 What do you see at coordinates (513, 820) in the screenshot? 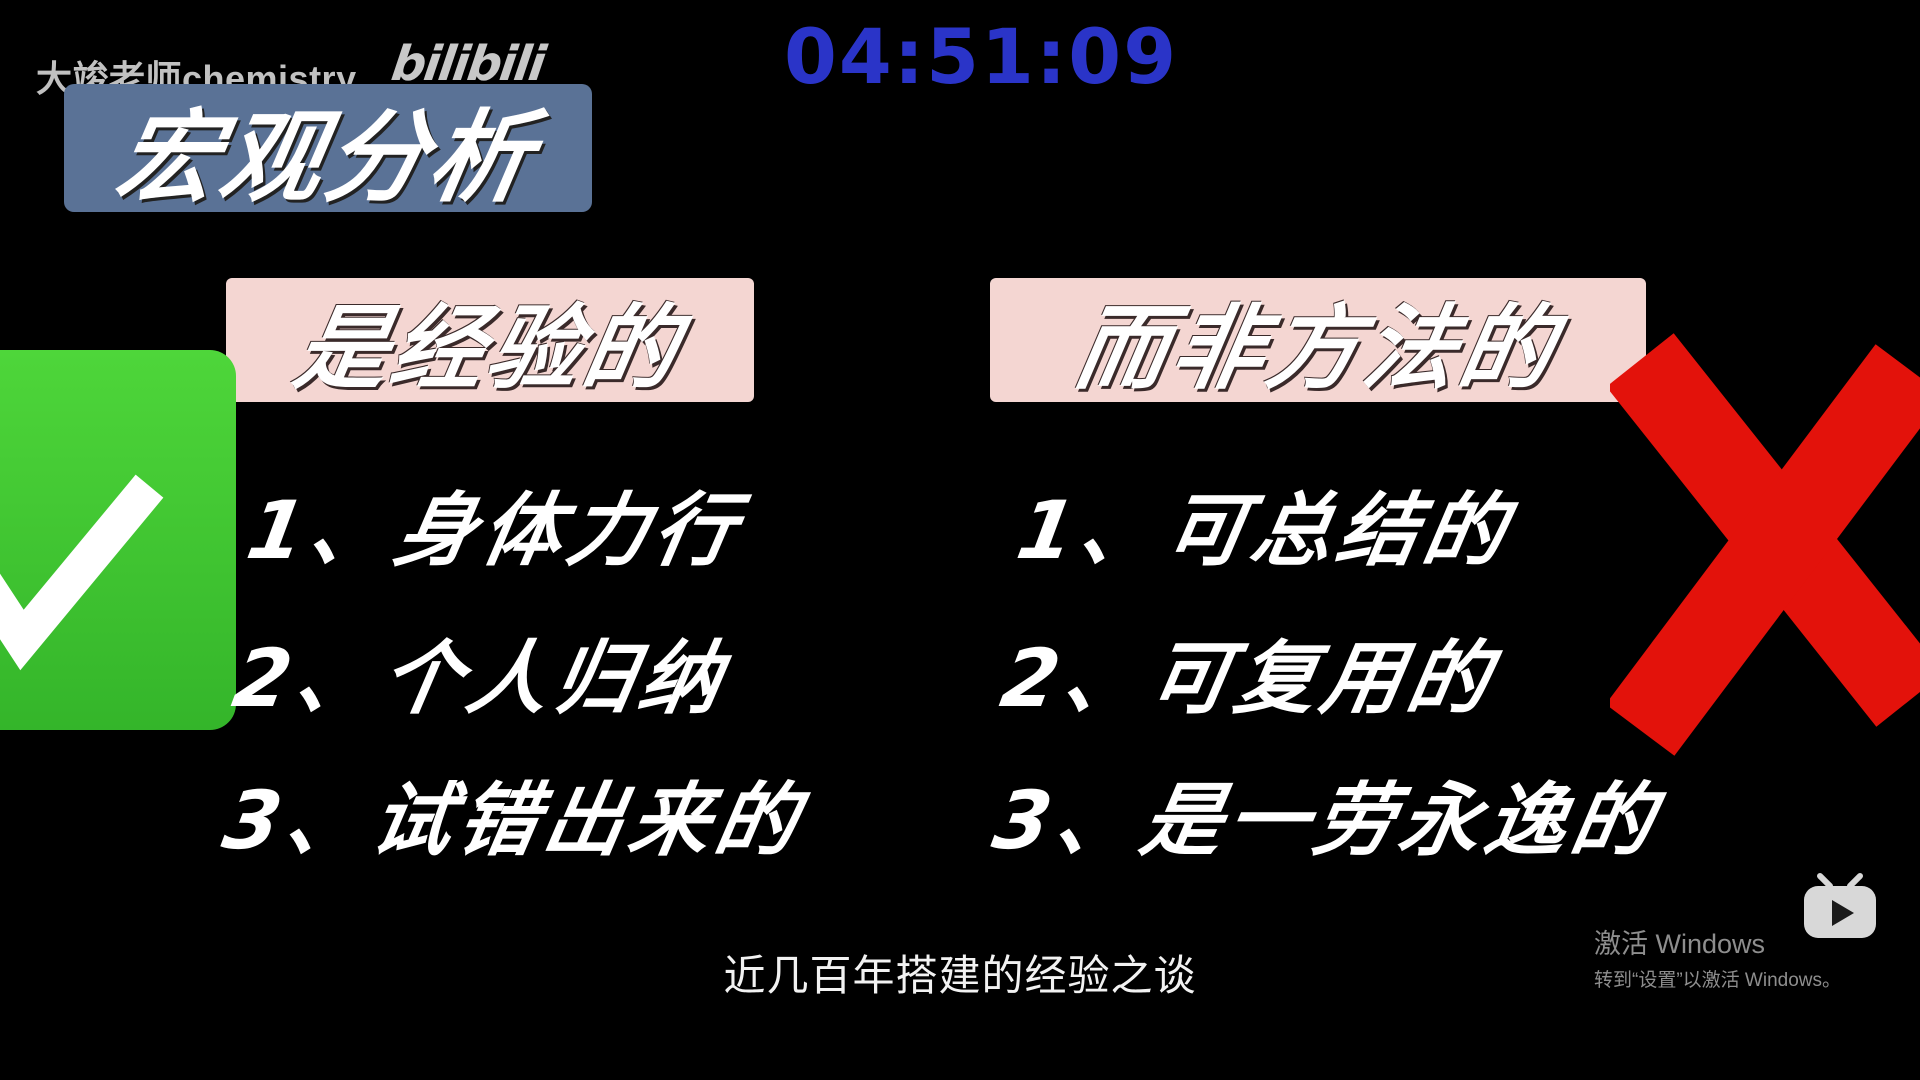
I see `left-item-3: 3、试错出来的` at bounding box center [513, 820].